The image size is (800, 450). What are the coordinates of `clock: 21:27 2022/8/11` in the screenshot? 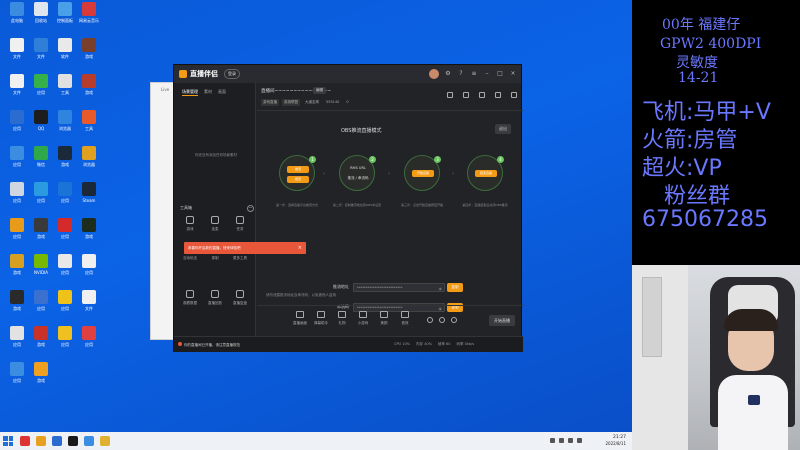 It's located at (615, 440).